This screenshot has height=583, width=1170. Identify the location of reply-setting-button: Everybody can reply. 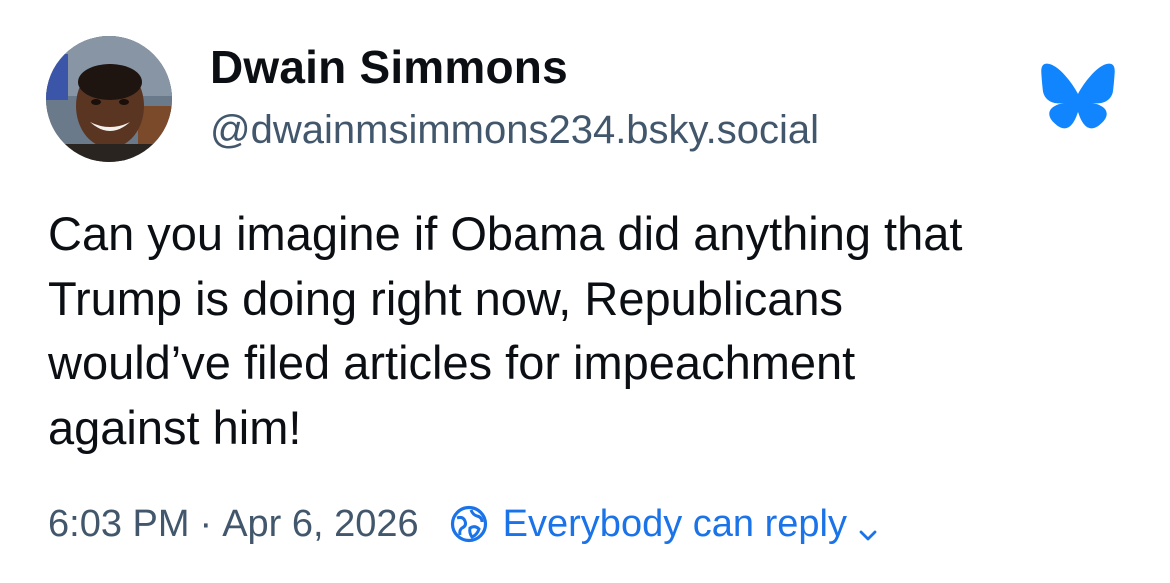
(664, 524).